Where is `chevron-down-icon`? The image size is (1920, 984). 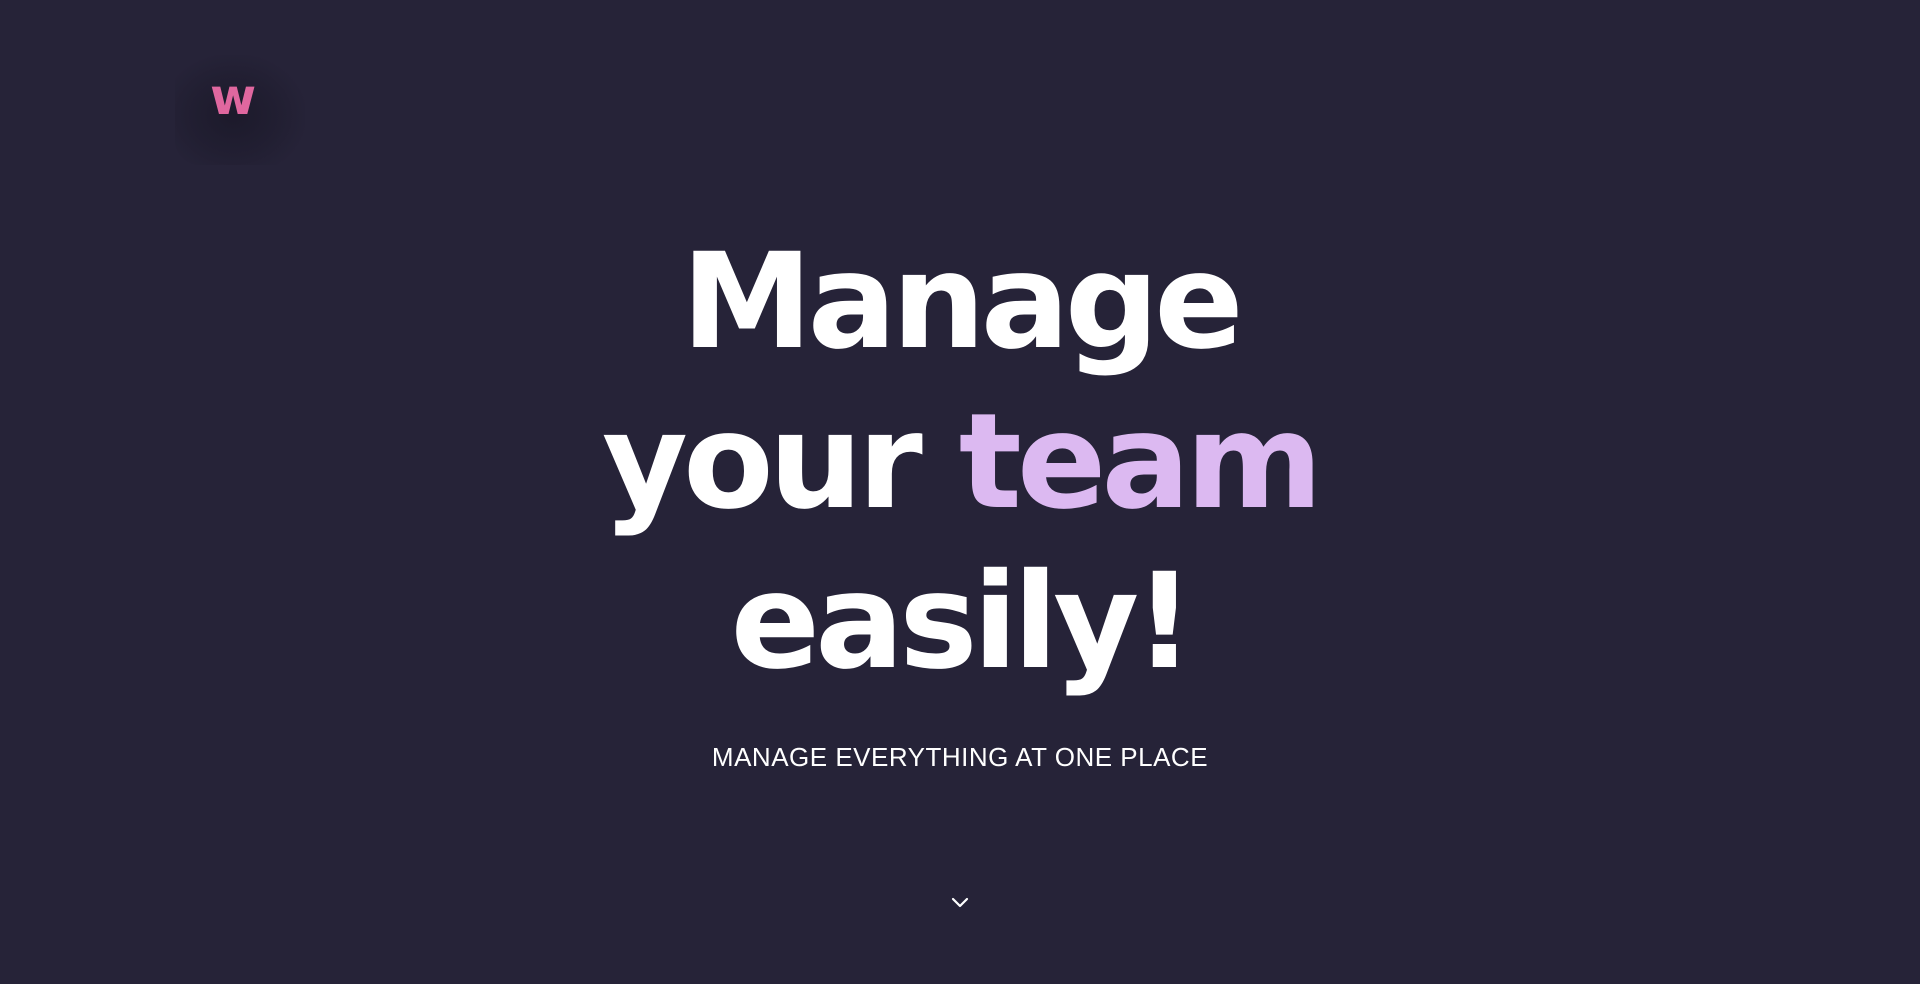 chevron-down-icon is located at coordinates (960, 902).